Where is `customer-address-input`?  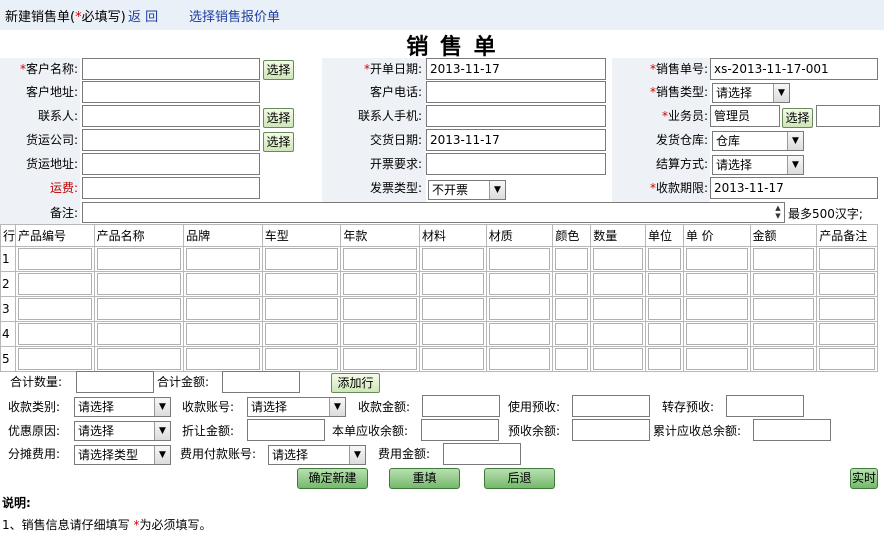 customer-address-input is located at coordinates (171, 92).